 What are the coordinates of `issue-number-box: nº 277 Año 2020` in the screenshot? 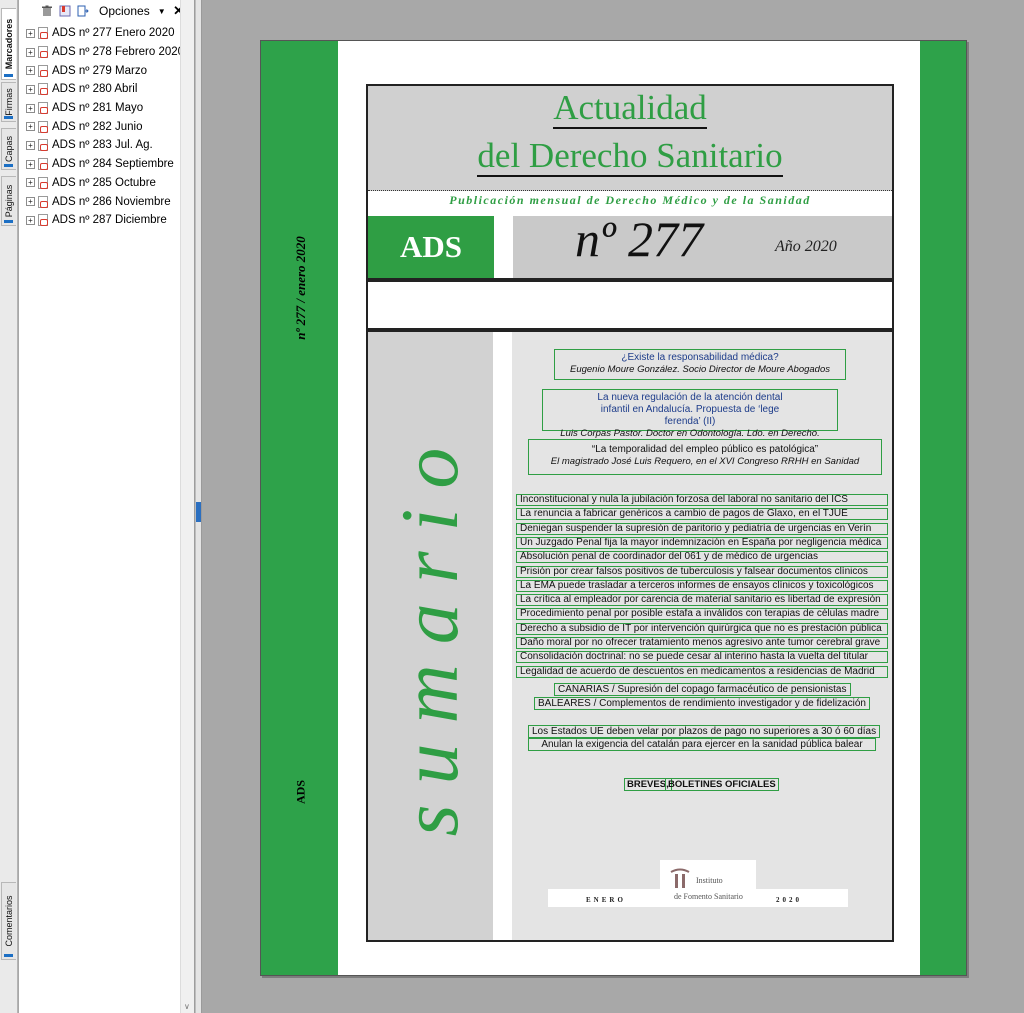 It's located at (701, 244).